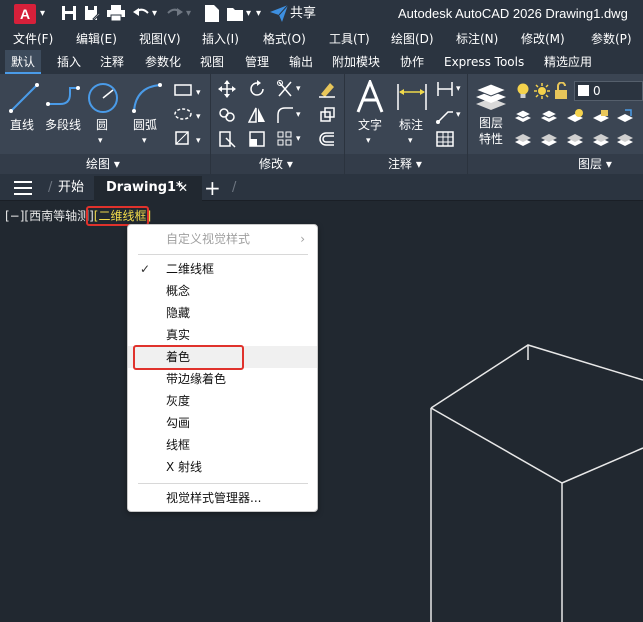 The height and width of the screenshot is (622, 643). What do you see at coordinates (69, 13) in the screenshot?
I see `save-icon` at bounding box center [69, 13].